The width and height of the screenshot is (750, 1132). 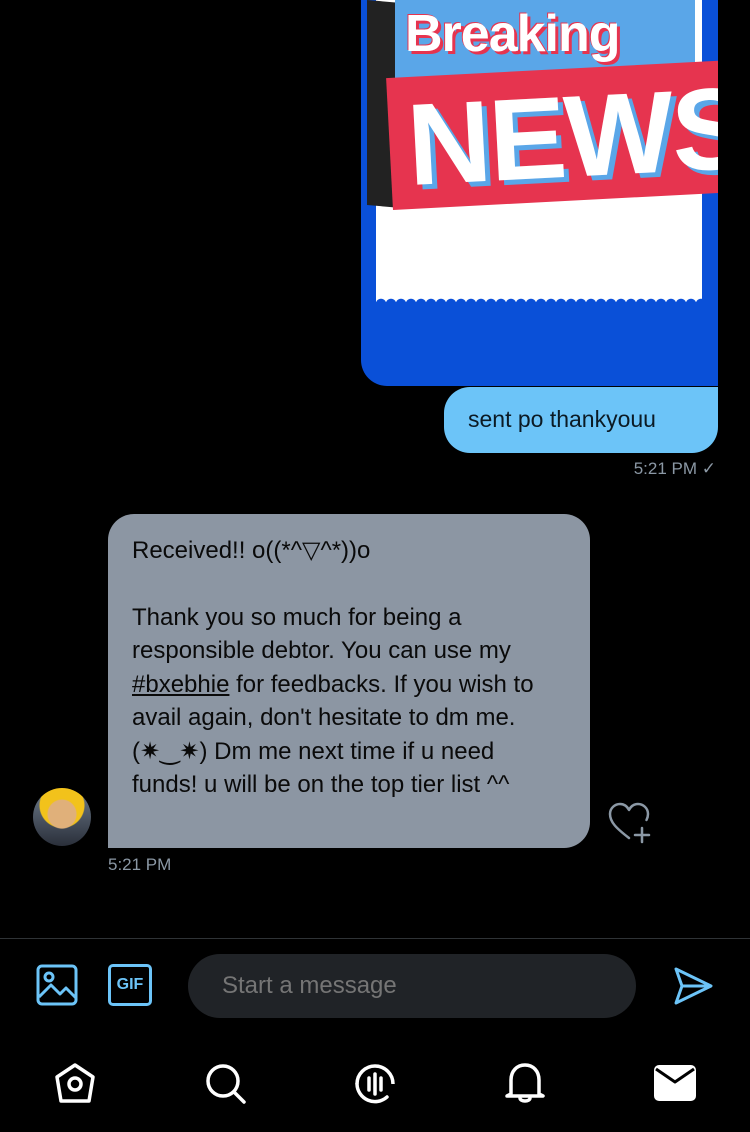 What do you see at coordinates (674, 468) in the screenshot?
I see `sent-message-timestamp: 5:21 PM ✓` at bounding box center [674, 468].